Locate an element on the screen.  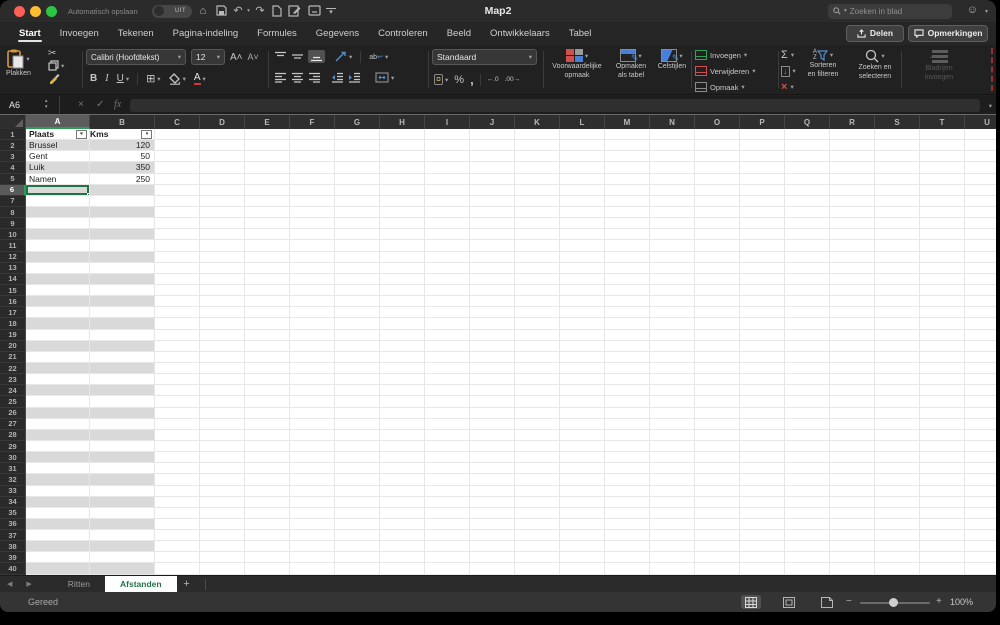
column-header-S: S is located at coordinates (897, 122).